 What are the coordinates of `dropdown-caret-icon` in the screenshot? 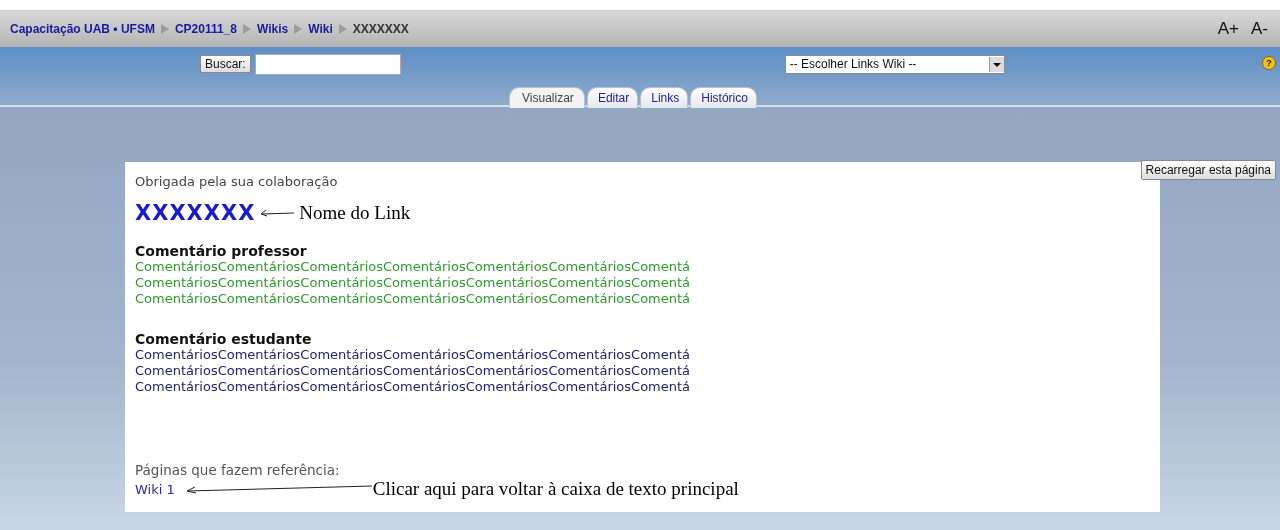 It's located at (996, 64).